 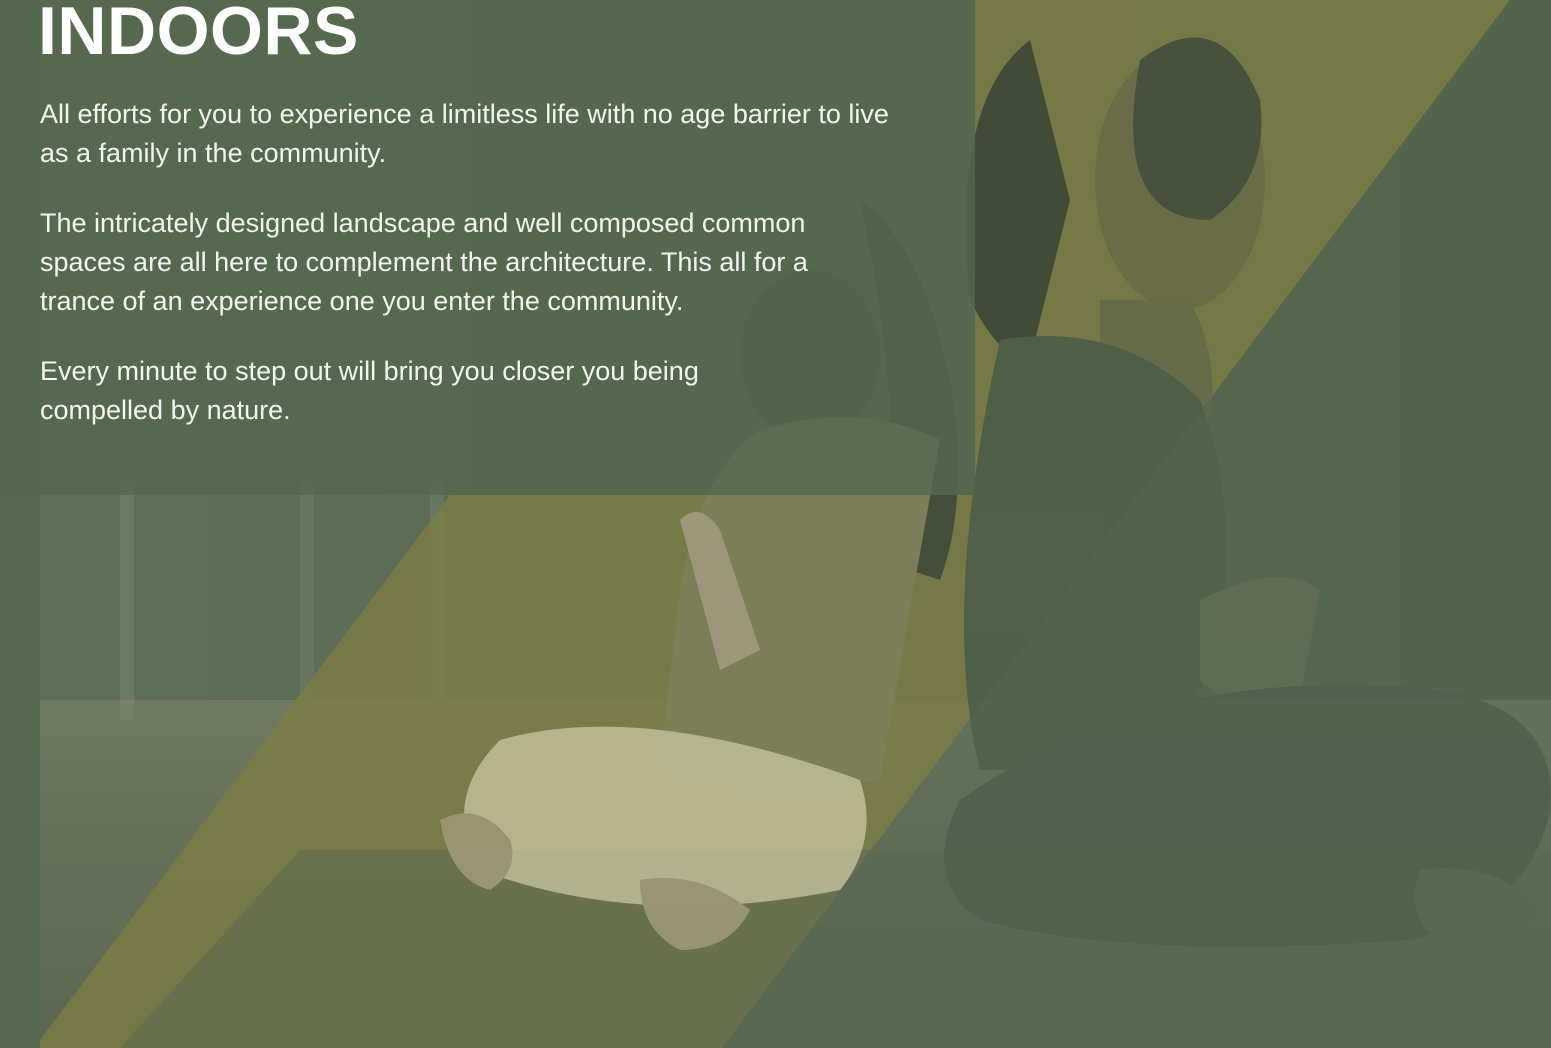 What do you see at coordinates (198, 34) in the screenshot?
I see `section-title: INDOORS` at bounding box center [198, 34].